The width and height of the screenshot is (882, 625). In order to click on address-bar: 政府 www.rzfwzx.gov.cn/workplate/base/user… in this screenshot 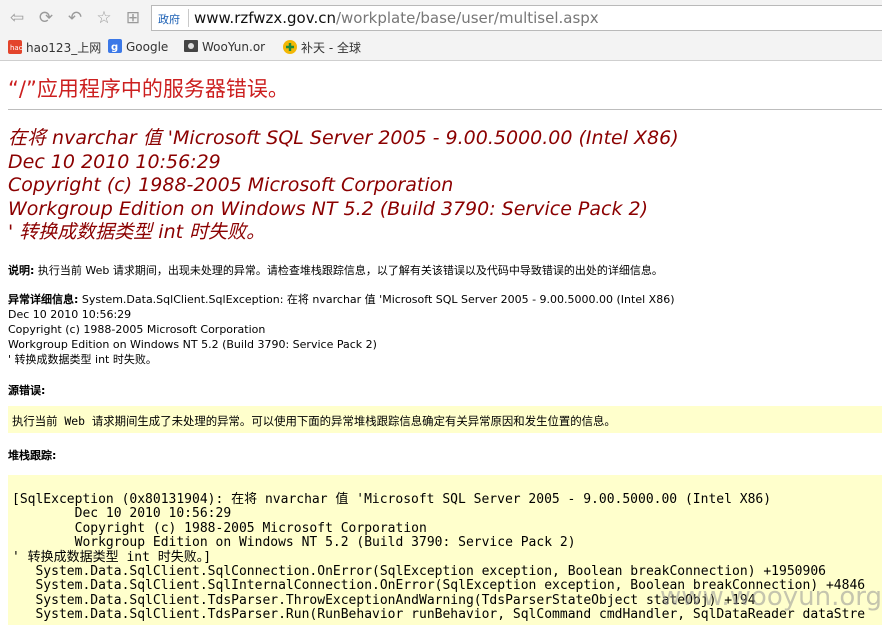, I will do `click(516, 18)`.